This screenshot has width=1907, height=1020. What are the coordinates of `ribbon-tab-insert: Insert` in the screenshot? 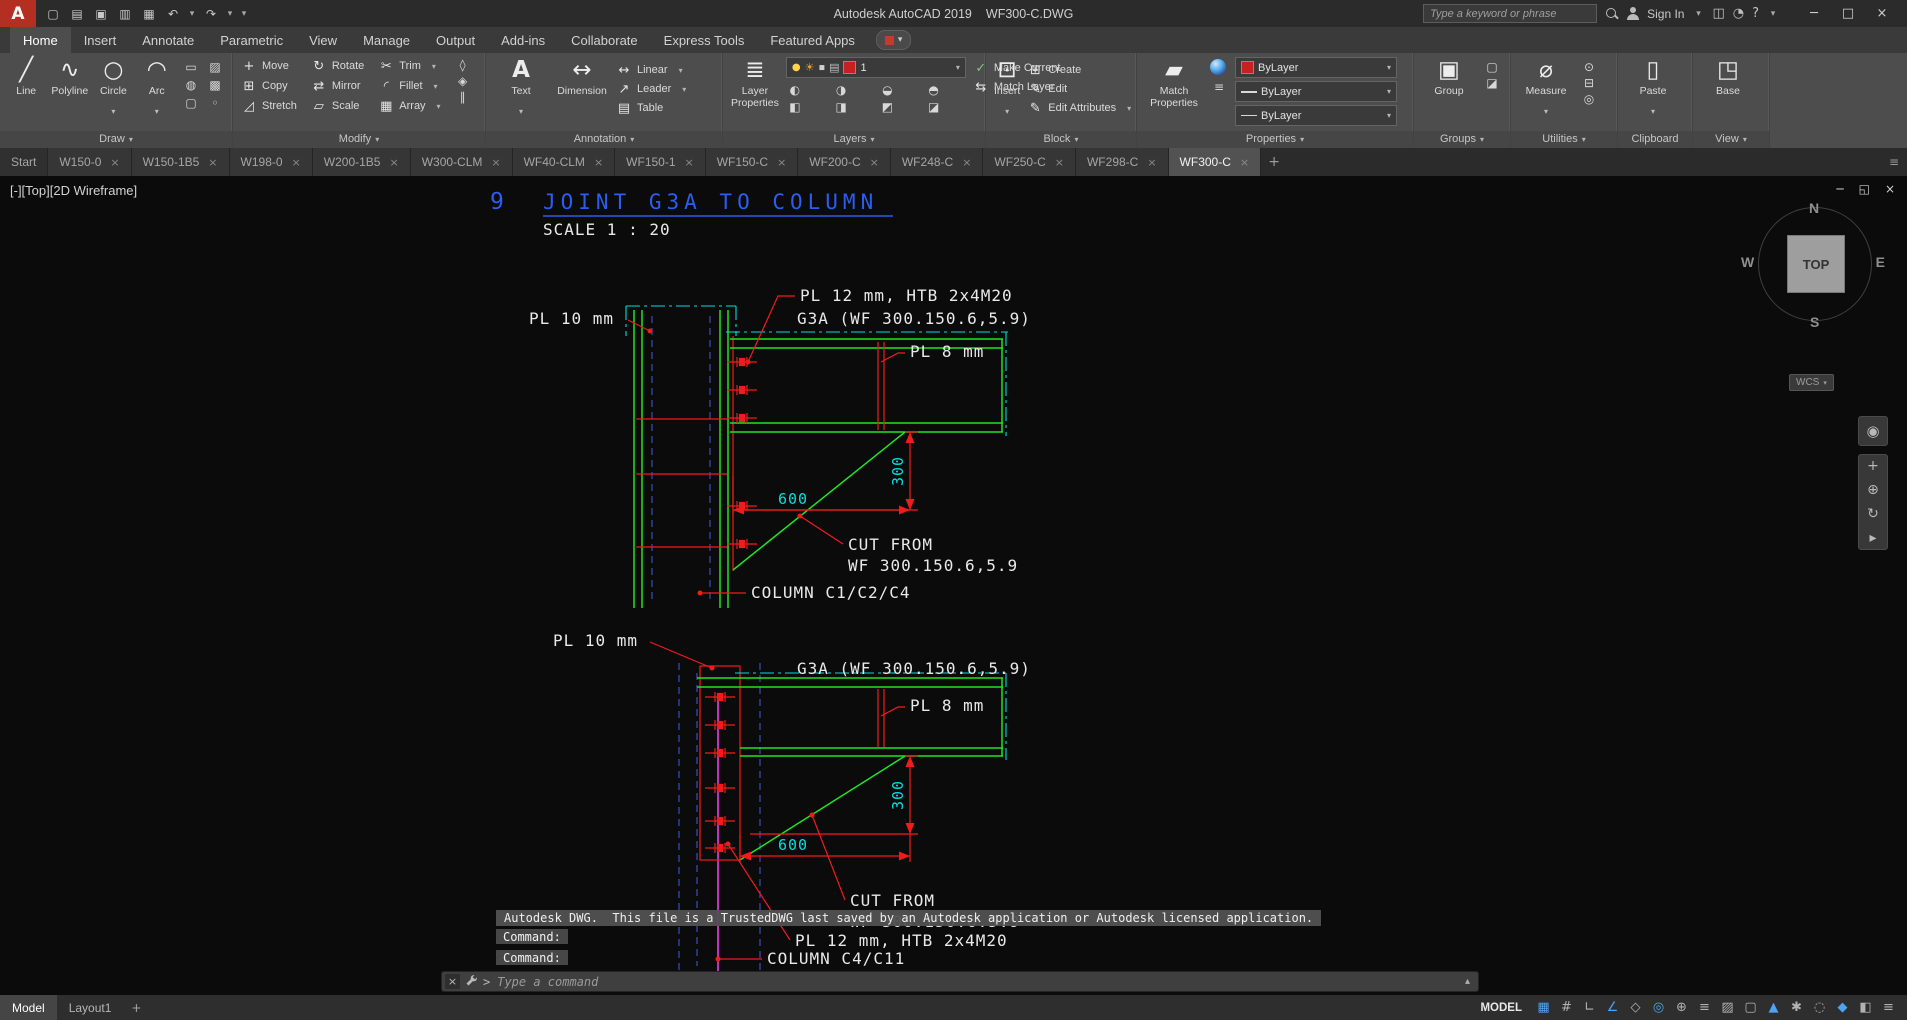 It's located at (100, 40).